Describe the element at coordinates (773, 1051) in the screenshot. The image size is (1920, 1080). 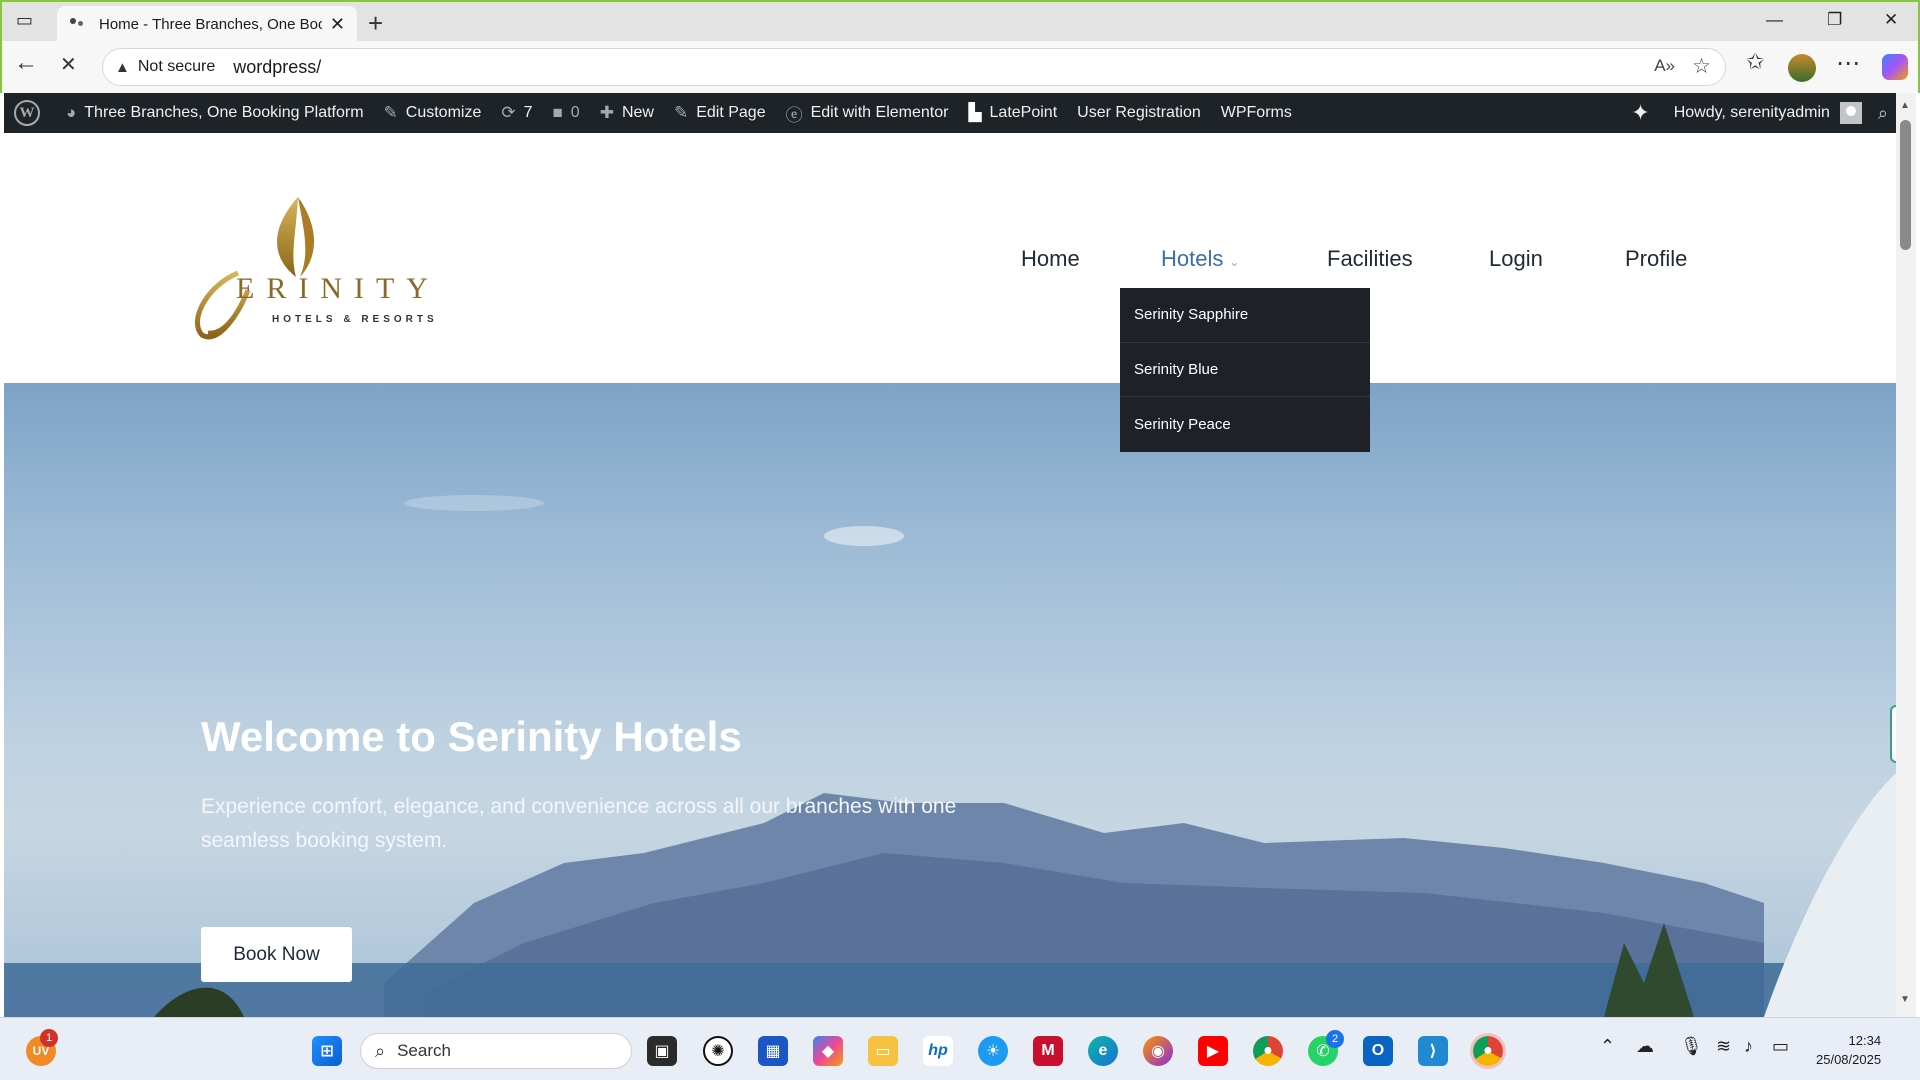
I see `microsoft-store-icon: ▦` at that location.